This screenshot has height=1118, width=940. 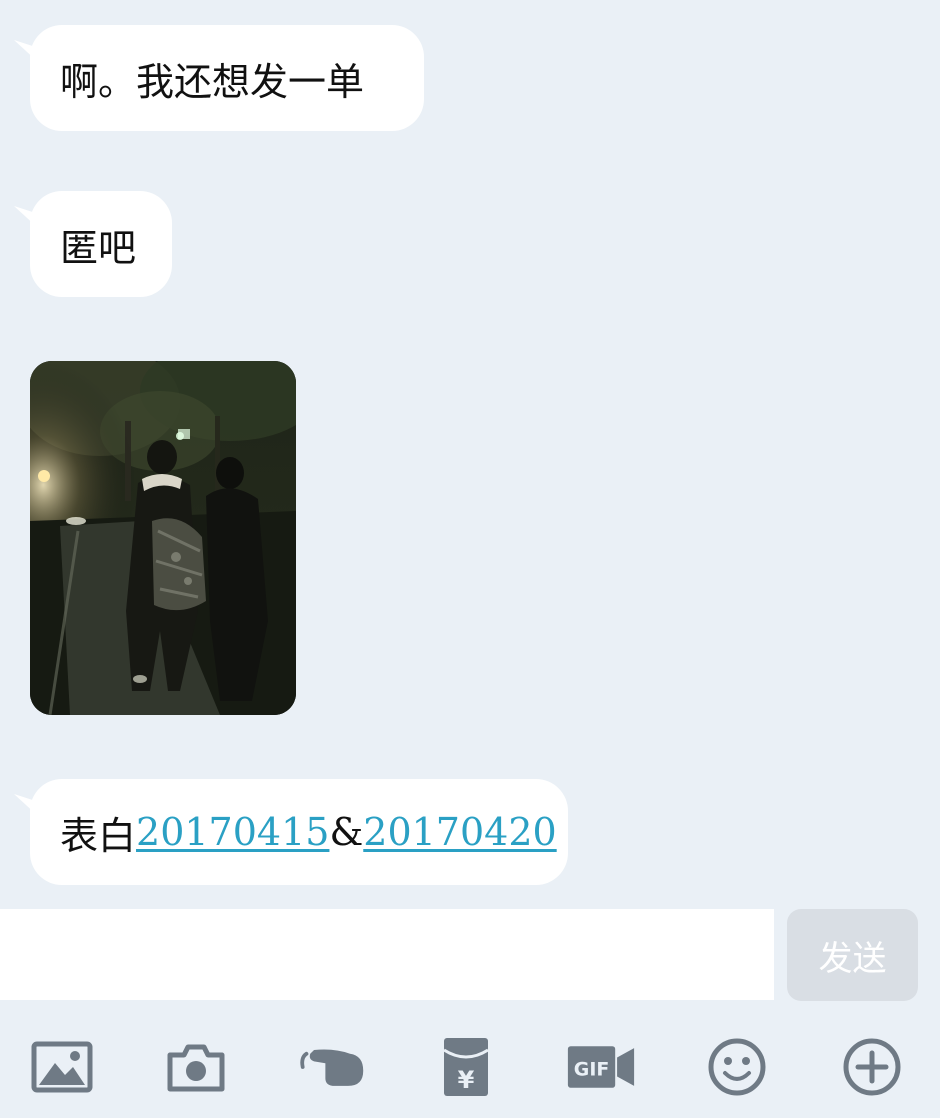 I want to click on message-input, so click(x=387, y=954).